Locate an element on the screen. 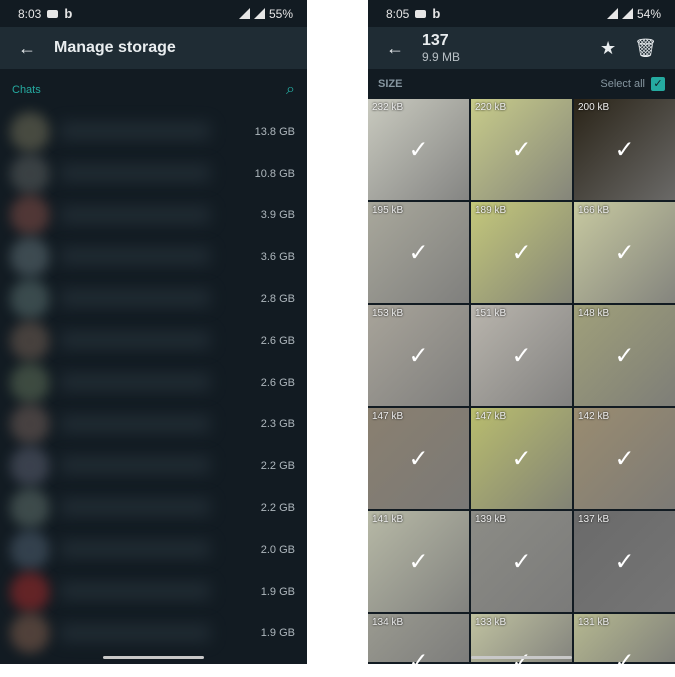  file-size: 134 kB is located at coordinates (388, 622).